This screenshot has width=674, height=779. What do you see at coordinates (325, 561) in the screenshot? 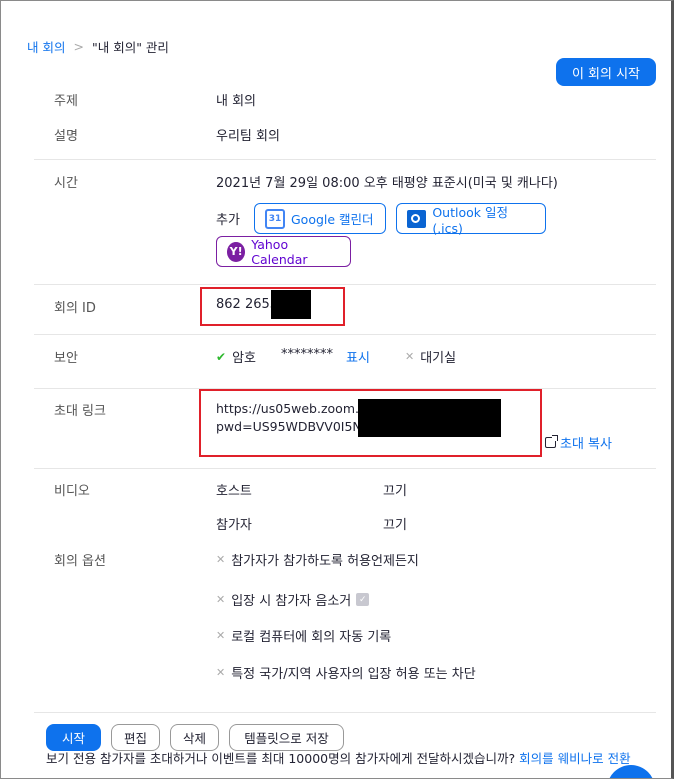
I see `option-label: 참가자가 참가하도록 허용언제든지` at bounding box center [325, 561].